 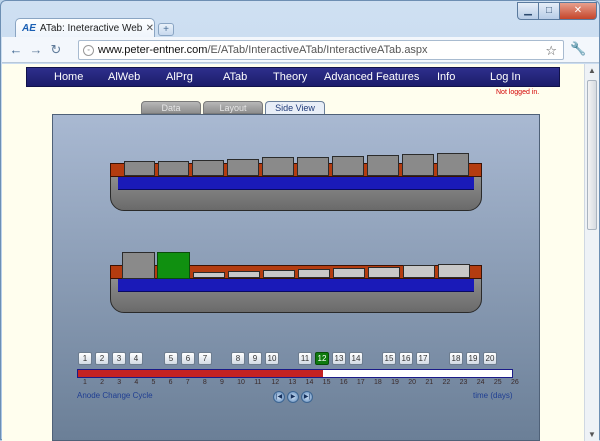 What do you see at coordinates (296, 285) in the screenshot?
I see `barge-water-band` at bounding box center [296, 285].